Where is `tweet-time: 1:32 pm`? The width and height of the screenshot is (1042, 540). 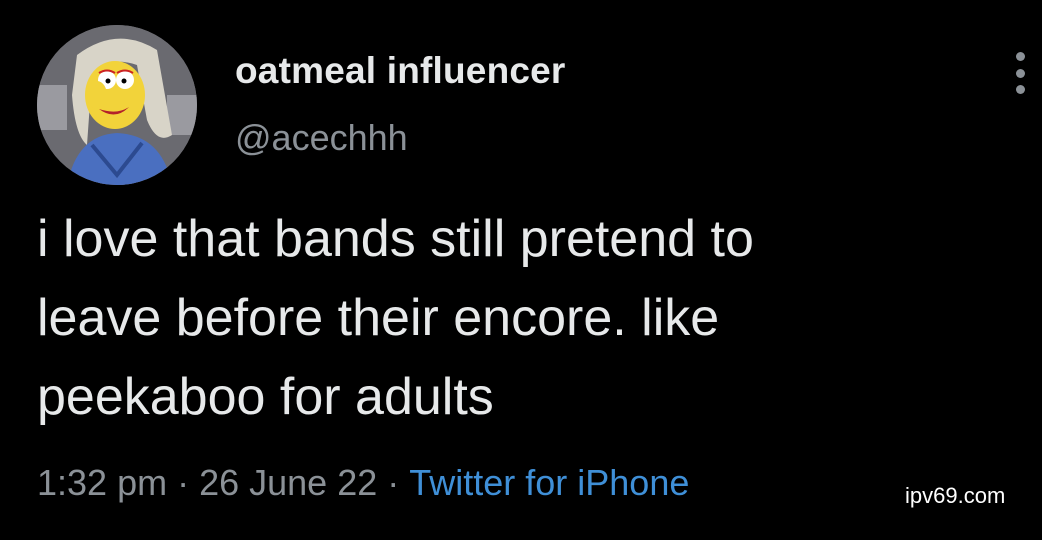 tweet-time: 1:32 pm is located at coordinates (102, 482).